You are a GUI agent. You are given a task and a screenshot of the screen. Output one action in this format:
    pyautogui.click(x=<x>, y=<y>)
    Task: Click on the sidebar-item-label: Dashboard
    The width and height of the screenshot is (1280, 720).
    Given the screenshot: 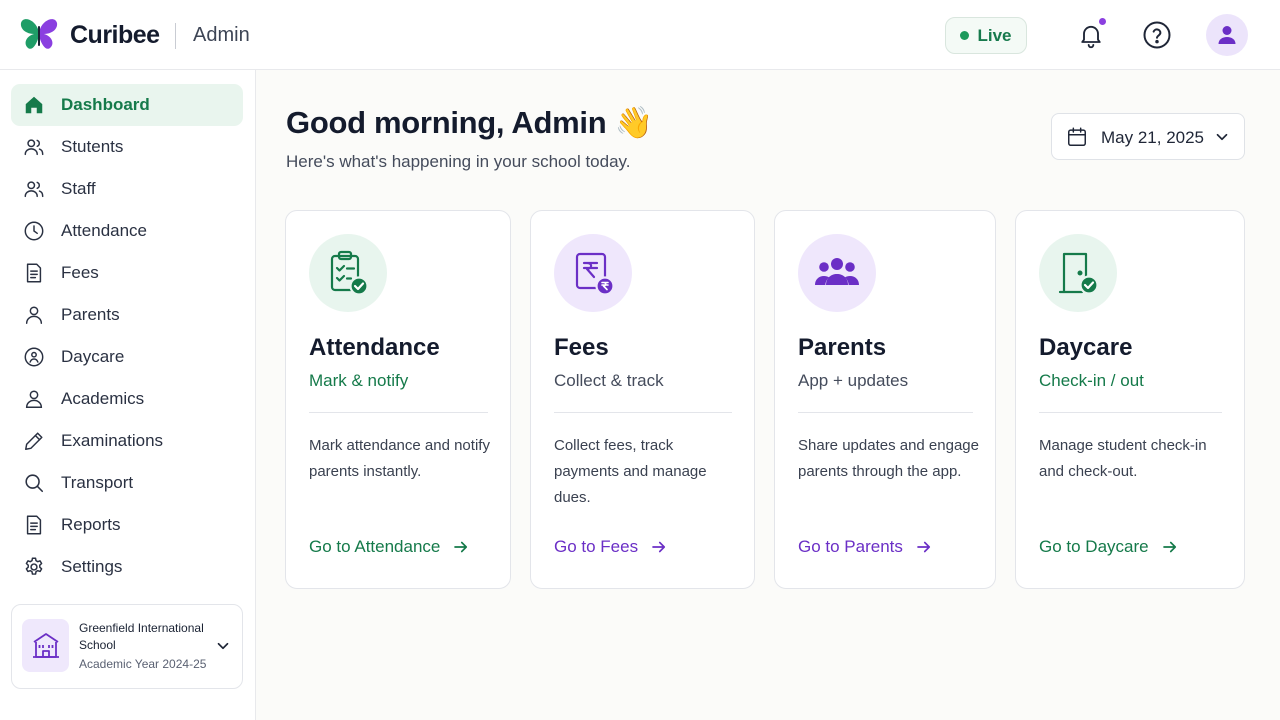 What is the action you would take?
    pyautogui.click(x=105, y=104)
    